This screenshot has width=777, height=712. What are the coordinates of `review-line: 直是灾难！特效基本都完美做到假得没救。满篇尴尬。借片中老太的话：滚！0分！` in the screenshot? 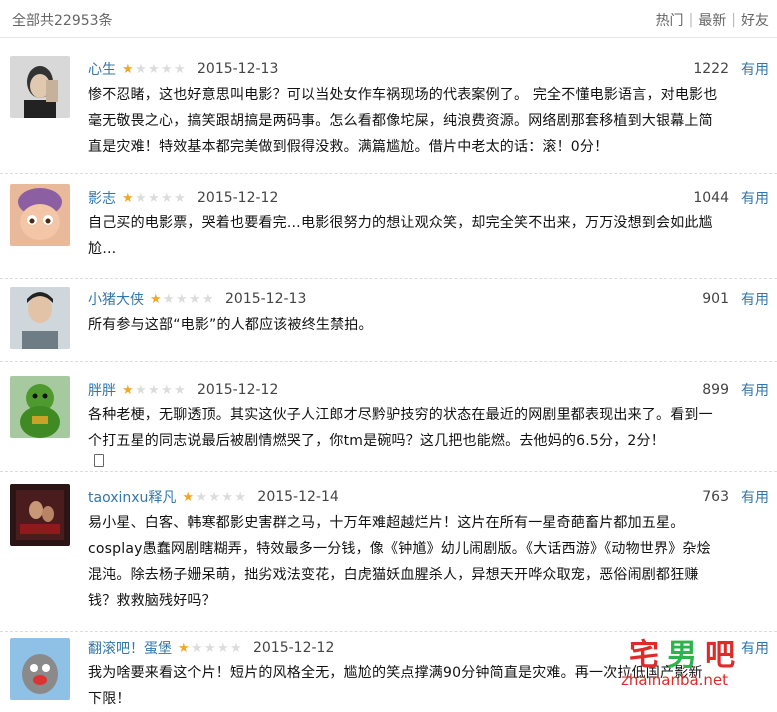 It's located at (348, 147).